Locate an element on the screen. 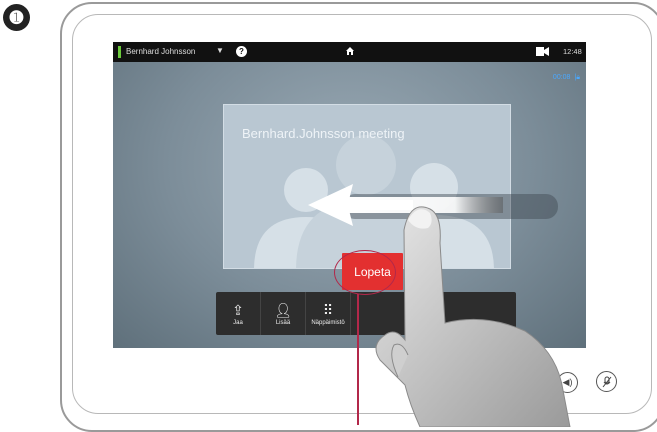 This screenshot has width=657, height=432. add-participant-button: 👤︎ Lisää is located at coordinates (283, 313).